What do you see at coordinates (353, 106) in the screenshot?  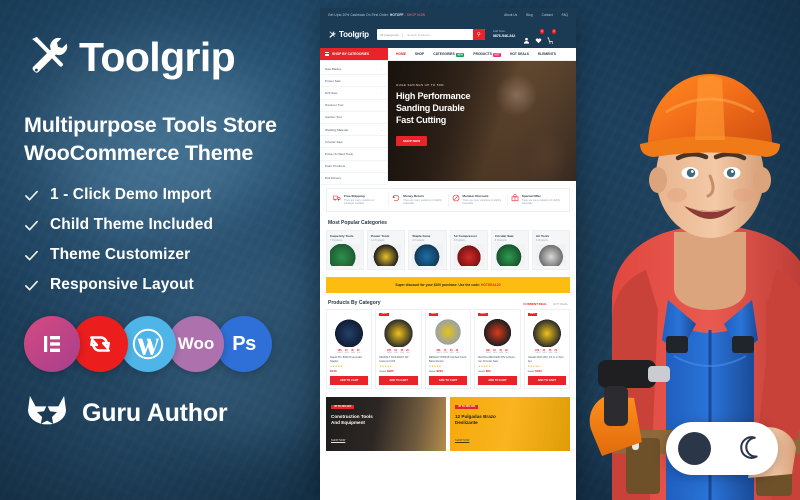 I see `sidebar-item: Hammer Tool` at bounding box center [353, 106].